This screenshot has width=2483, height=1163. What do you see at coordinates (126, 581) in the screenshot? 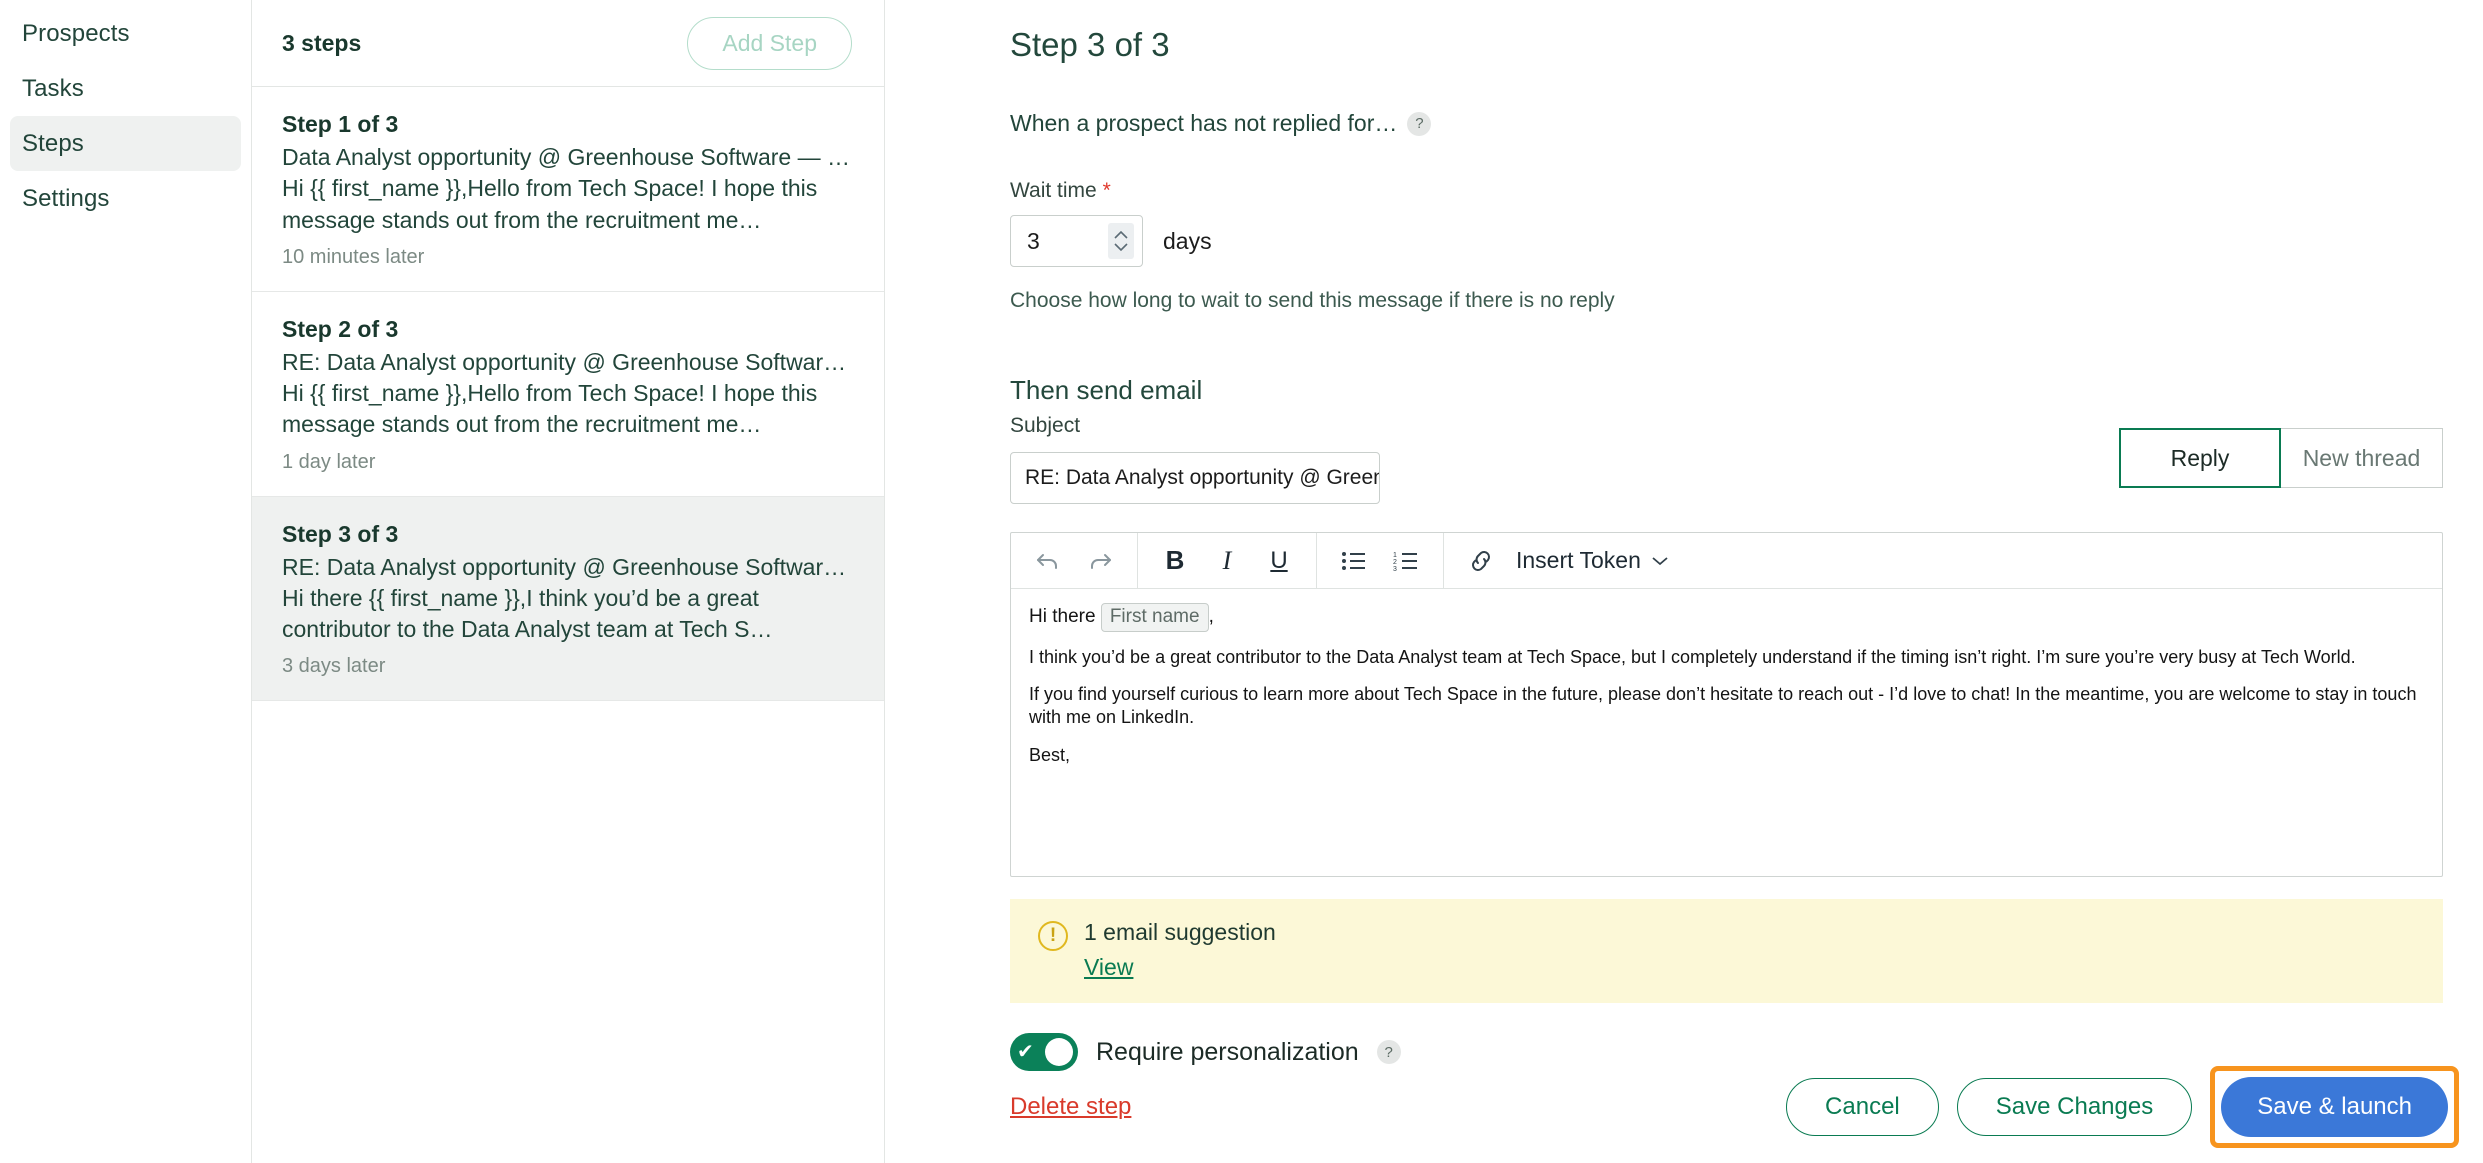
I see `sidebar: Prospects Tasks Steps Settings` at bounding box center [126, 581].